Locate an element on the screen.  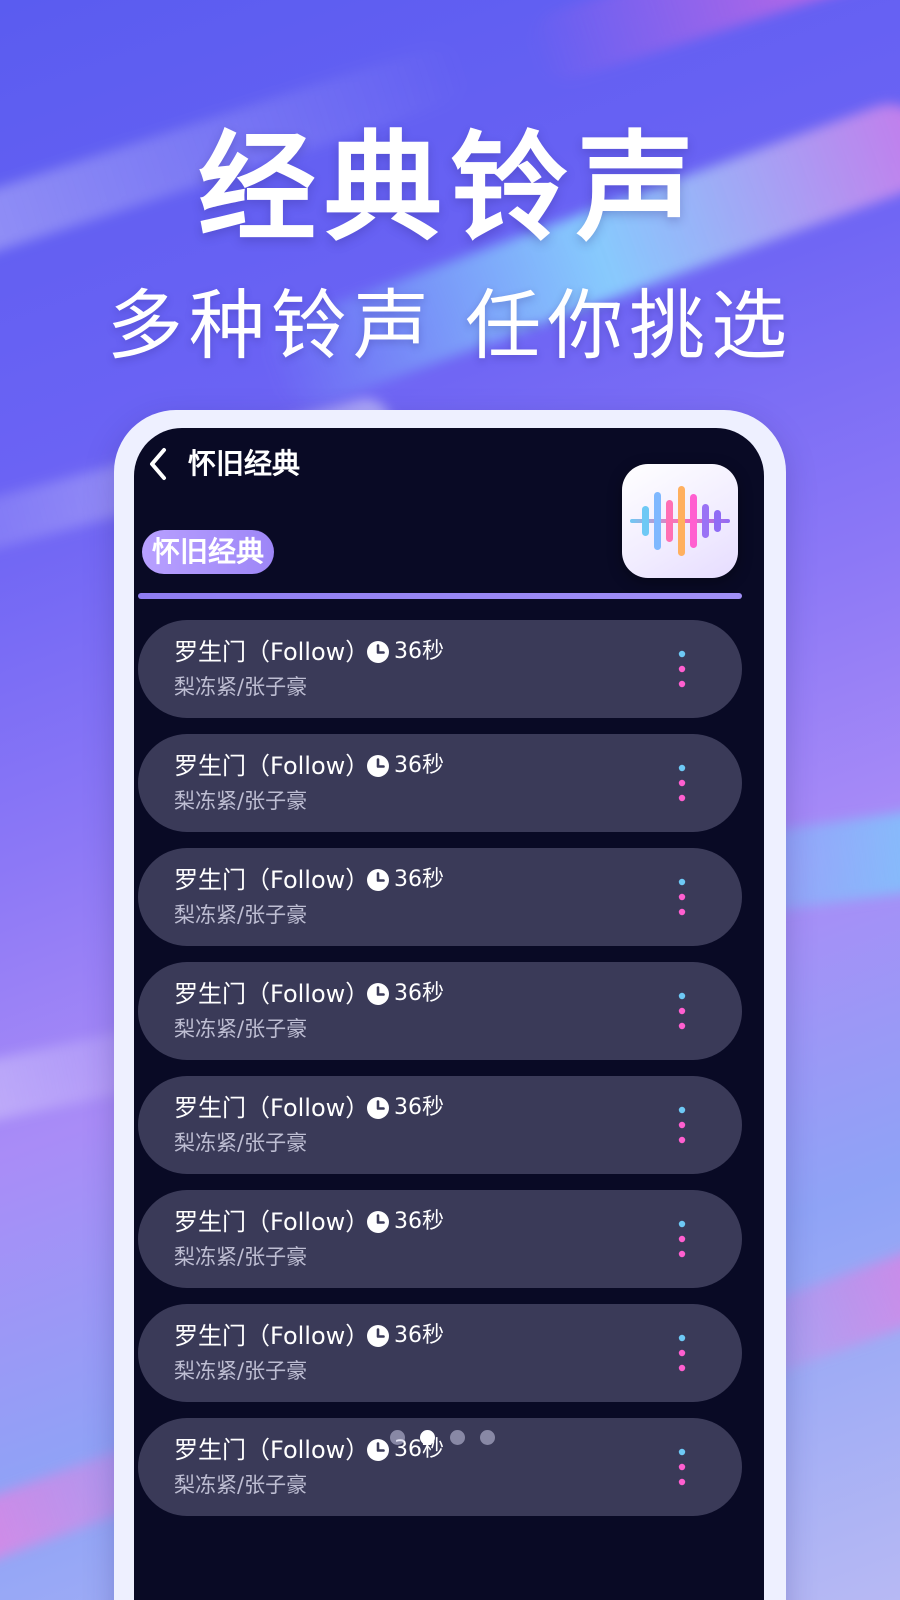
chevron-left-icon is located at coordinates (158, 464).